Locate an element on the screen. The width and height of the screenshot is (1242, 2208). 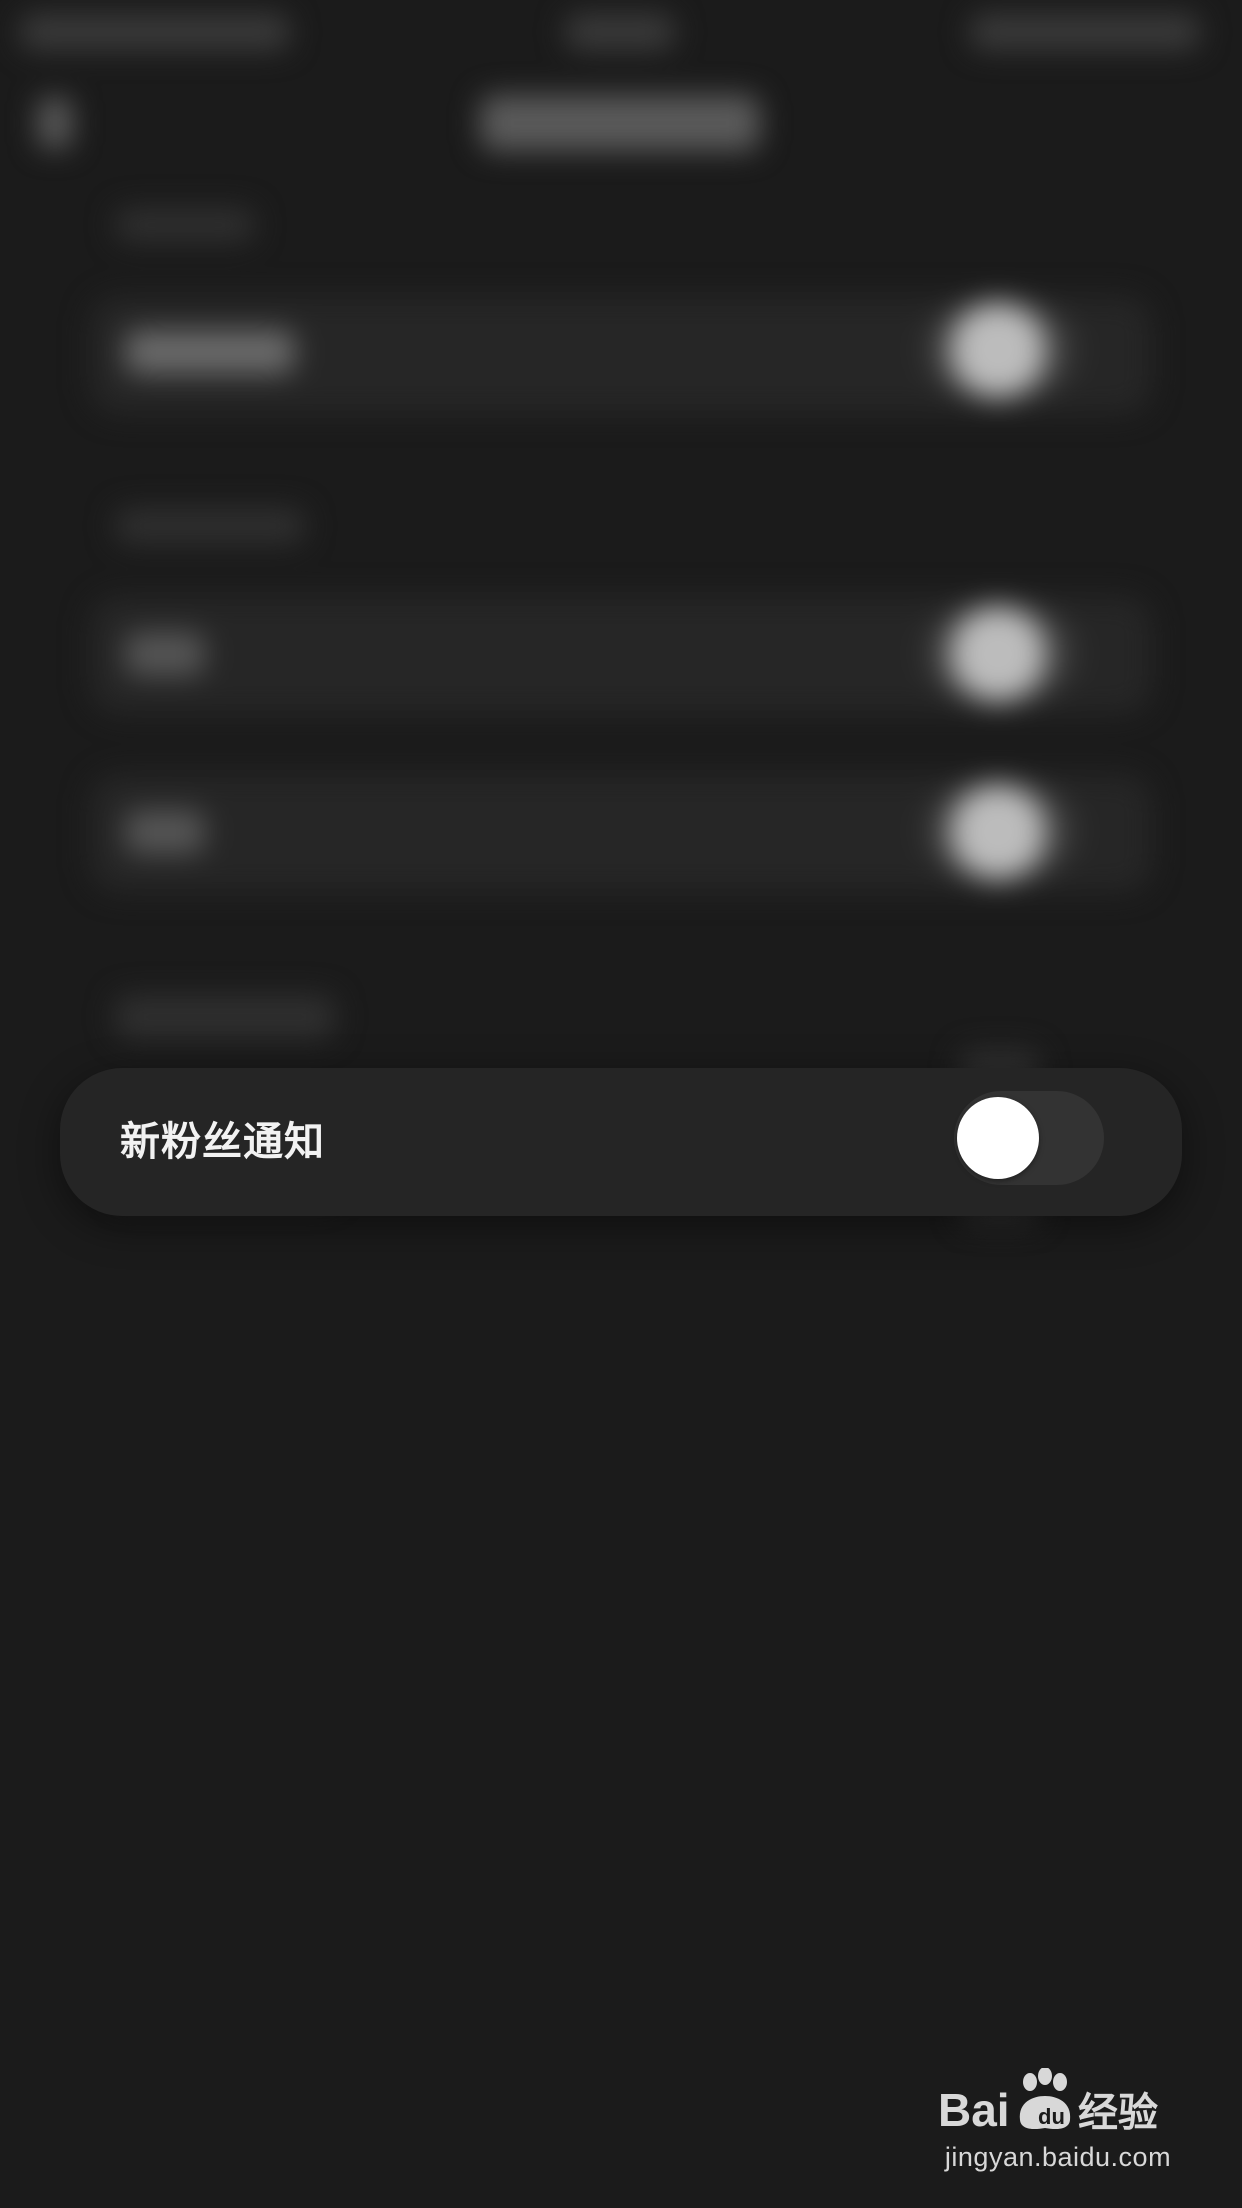
svg-text: du is located at coordinates (1051, 2116).